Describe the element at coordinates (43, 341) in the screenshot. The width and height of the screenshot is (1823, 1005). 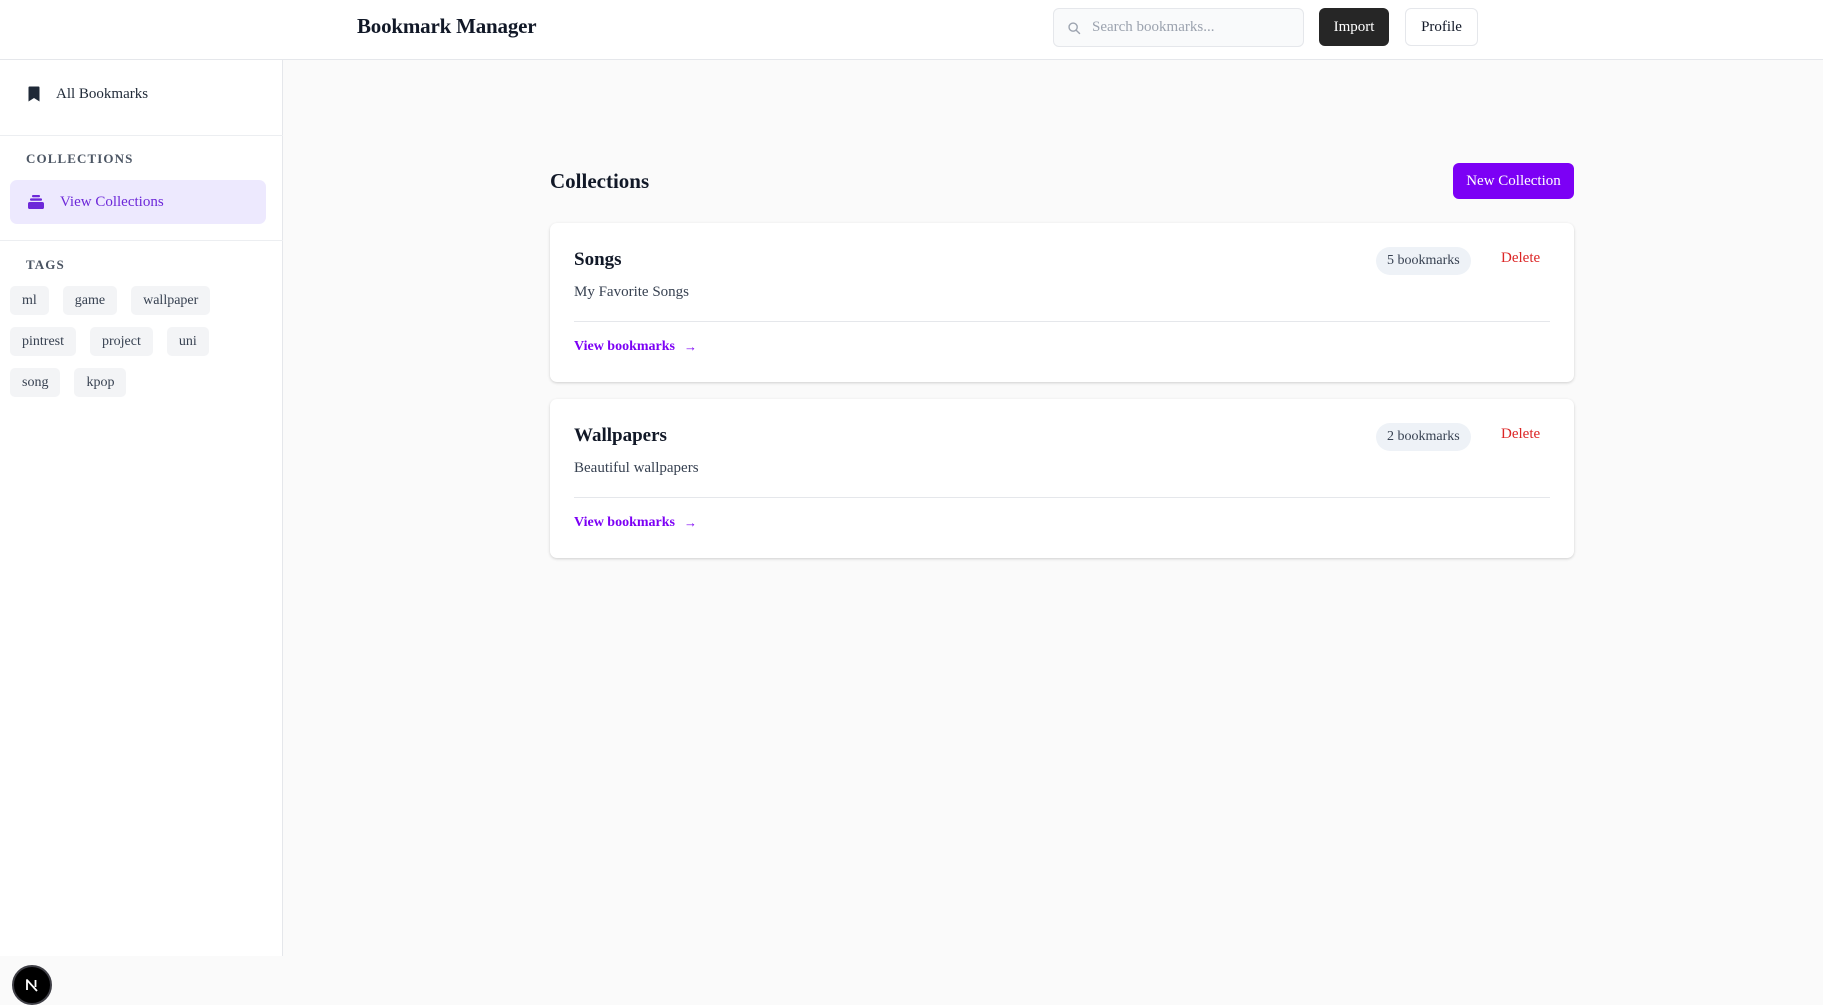
I see `tag-chip: pintrest` at that location.